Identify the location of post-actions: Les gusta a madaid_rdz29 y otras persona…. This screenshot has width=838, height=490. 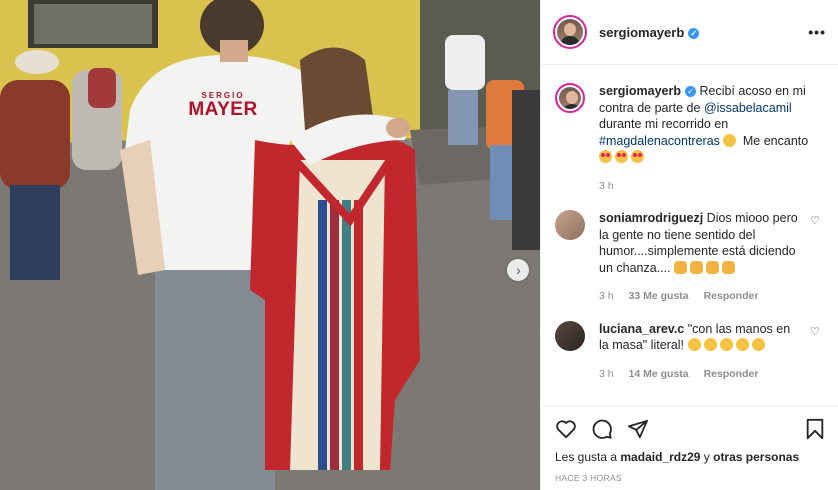
(689, 444).